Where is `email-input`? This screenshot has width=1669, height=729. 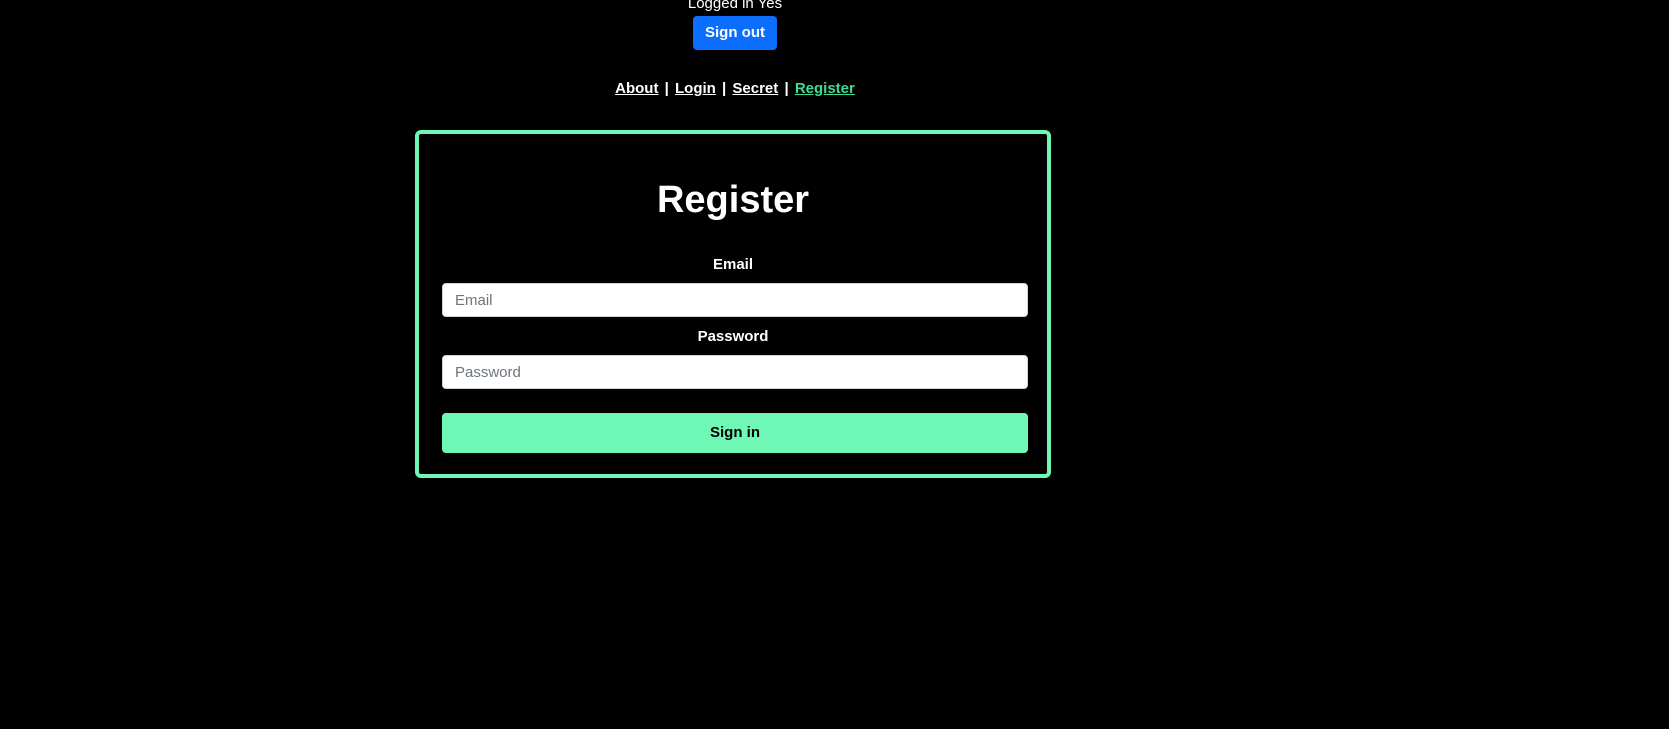
email-input is located at coordinates (735, 300).